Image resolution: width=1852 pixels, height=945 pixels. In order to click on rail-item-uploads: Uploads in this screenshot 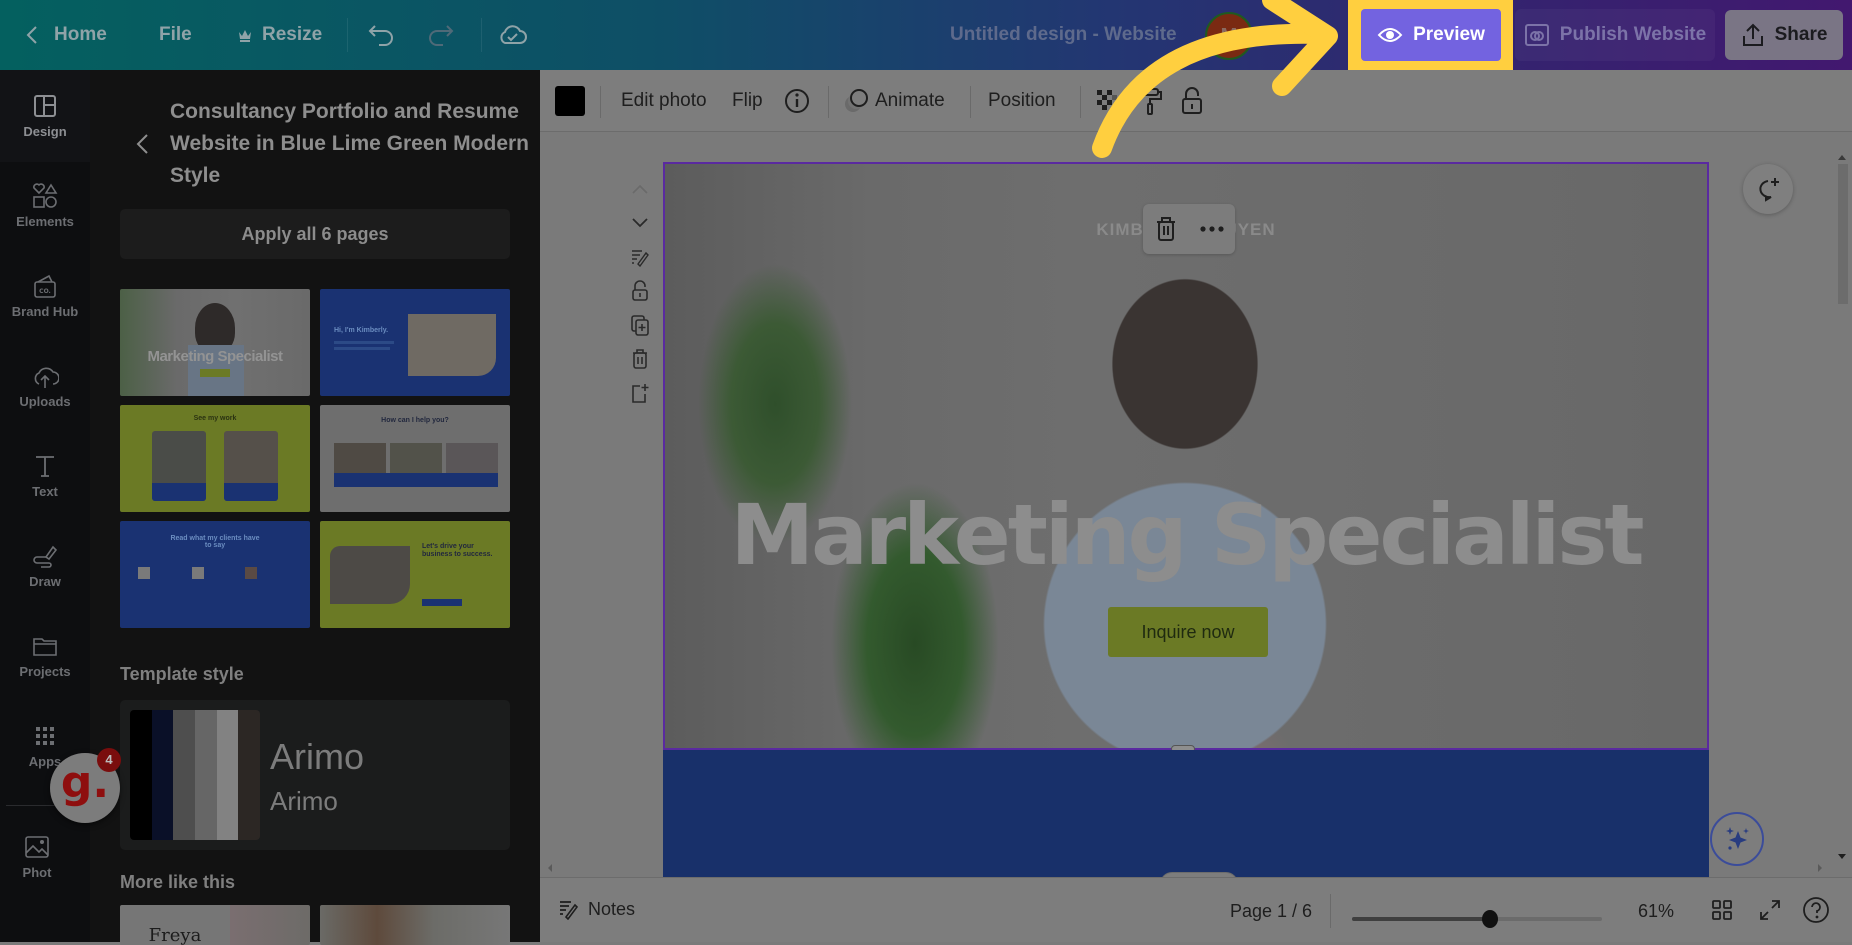, I will do `click(45, 385)`.